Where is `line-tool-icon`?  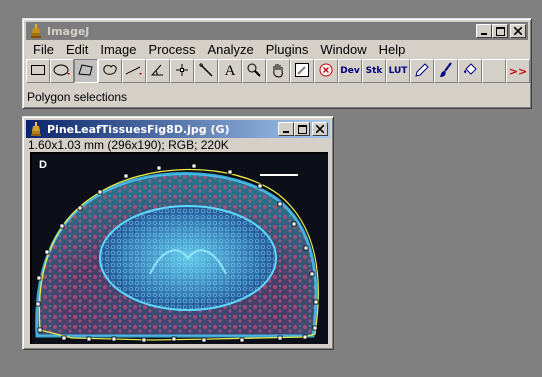
line-tool-icon is located at coordinates (134, 71).